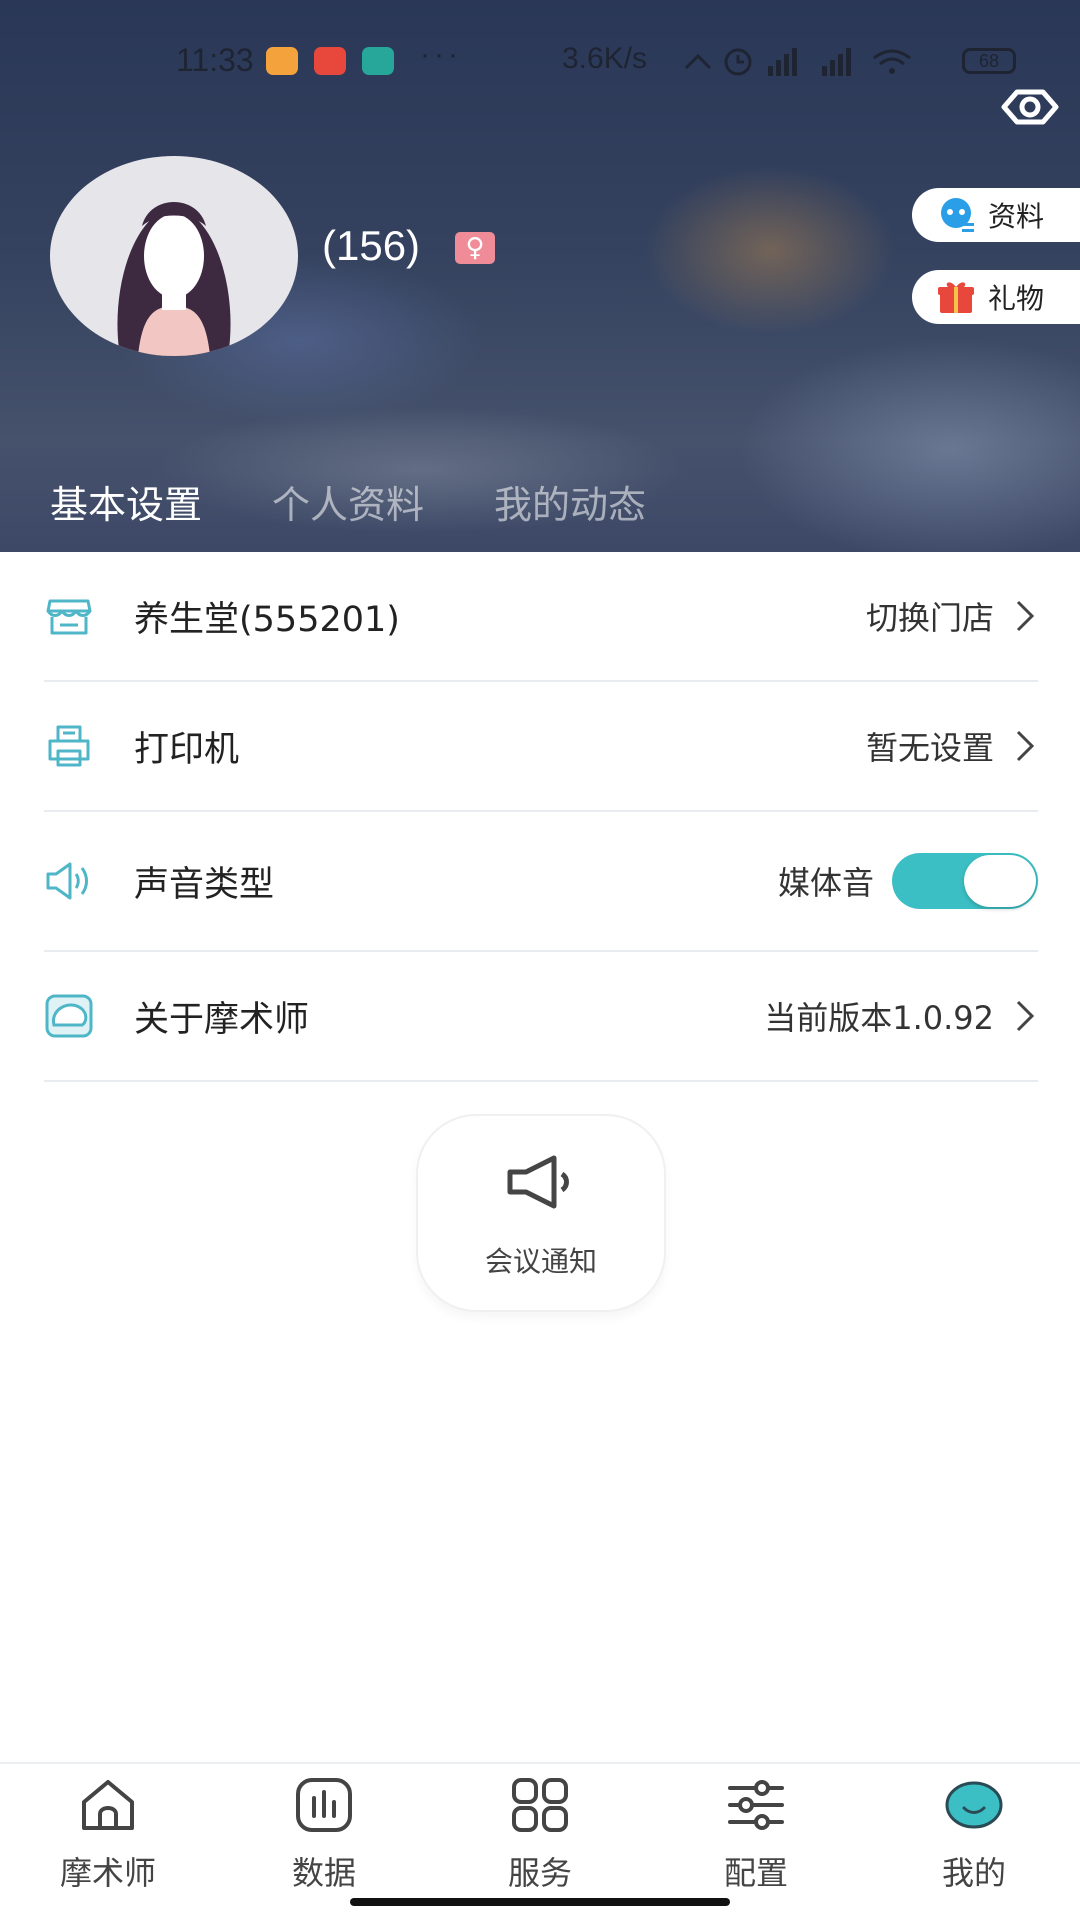  Describe the element at coordinates (540, 60) in the screenshot. I see `status-bar: 11:33 ··· 3.6K/s 68` at that location.